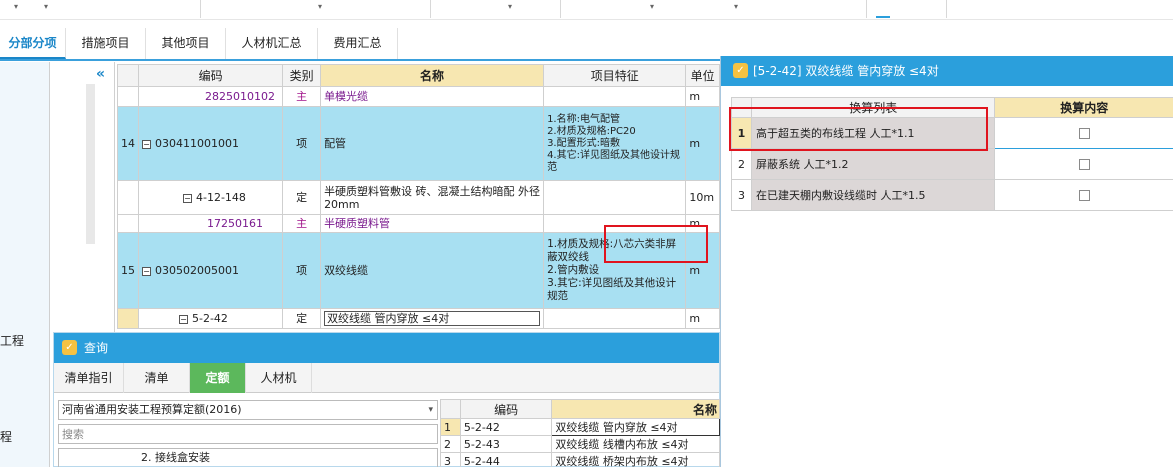 The image size is (1173, 467). What do you see at coordinates (873, 133) in the screenshot?
I see `row-text: 高于超五类的布线工程 人工*1.1` at bounding box center [873, 133].